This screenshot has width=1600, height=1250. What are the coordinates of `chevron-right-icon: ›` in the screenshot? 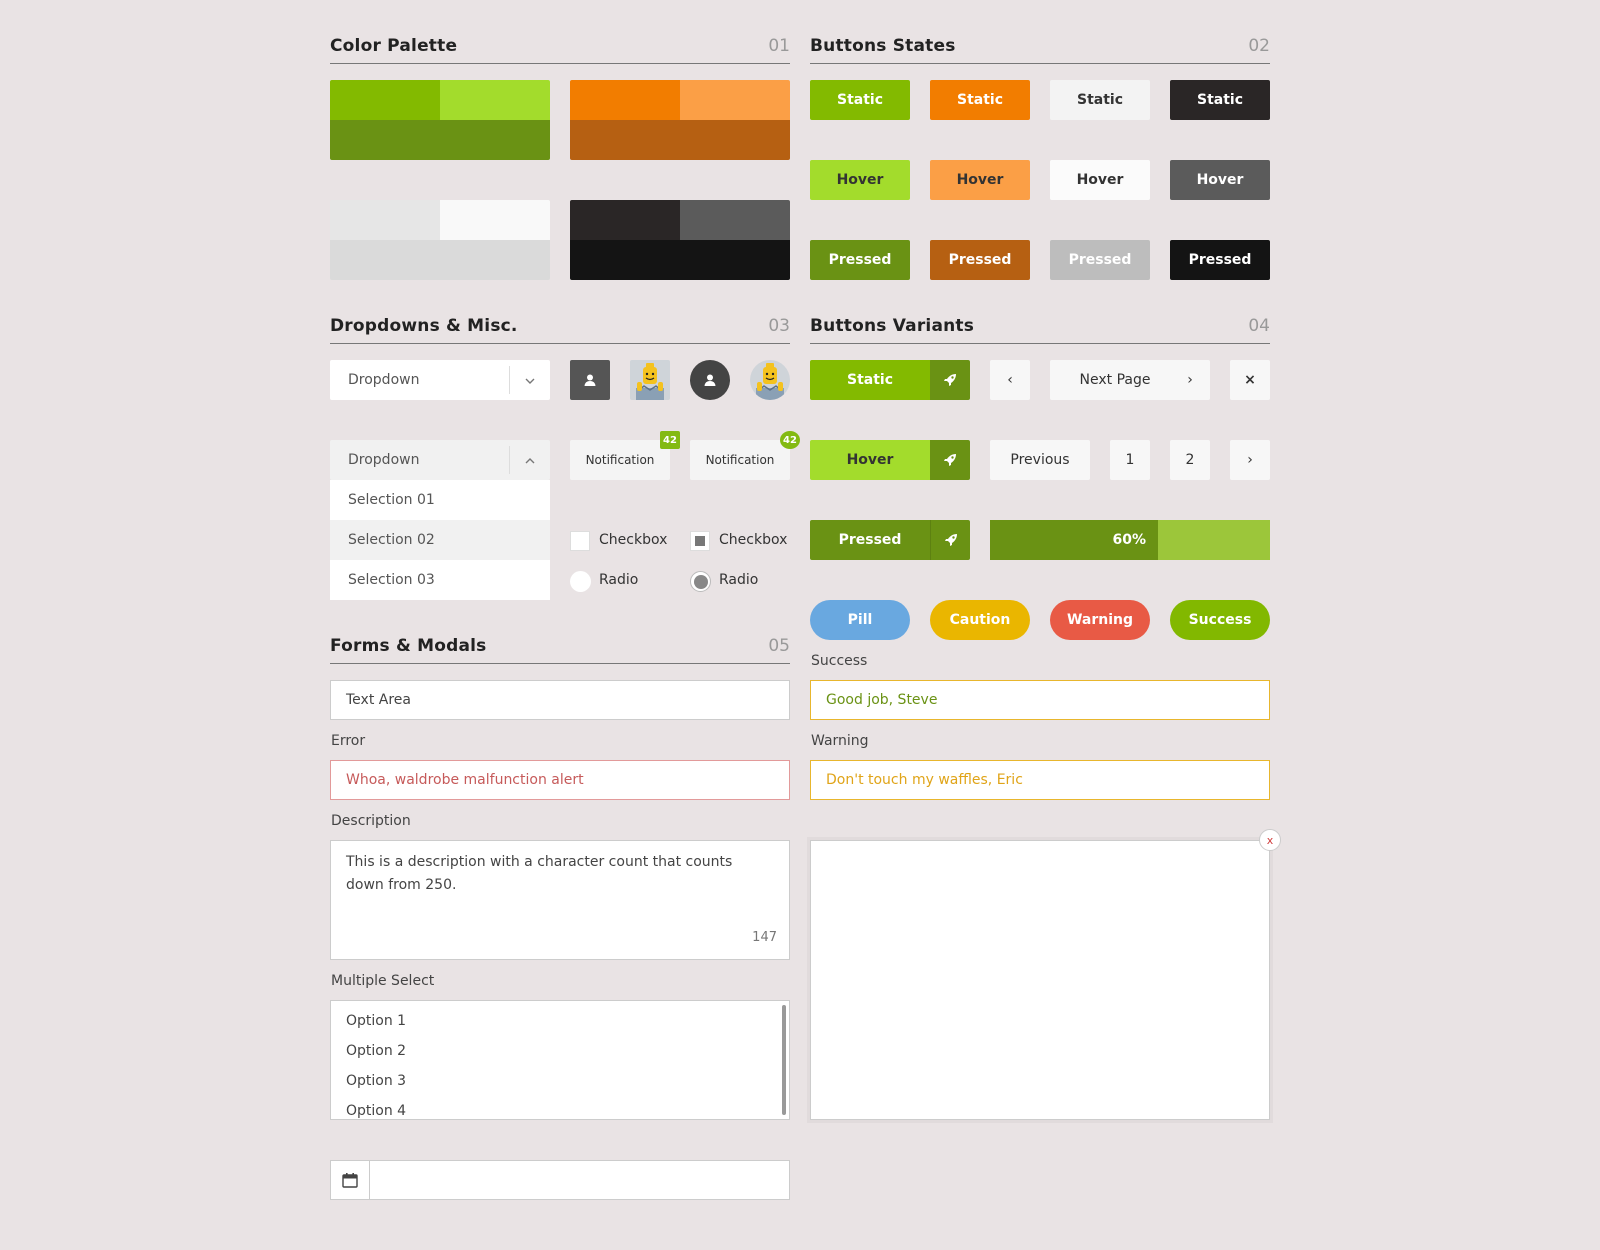 It's located at (1190, 380).